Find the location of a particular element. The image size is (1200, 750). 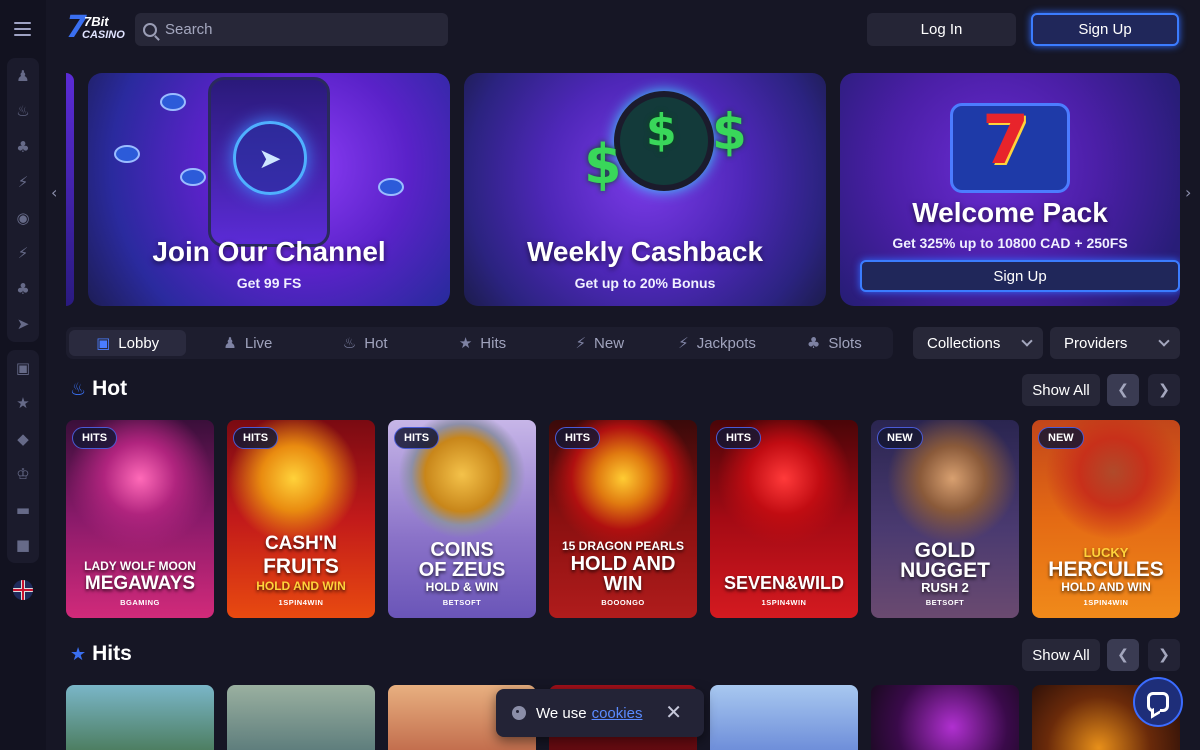

telegram-icon: ➤ is located at coordinates (270, 158).